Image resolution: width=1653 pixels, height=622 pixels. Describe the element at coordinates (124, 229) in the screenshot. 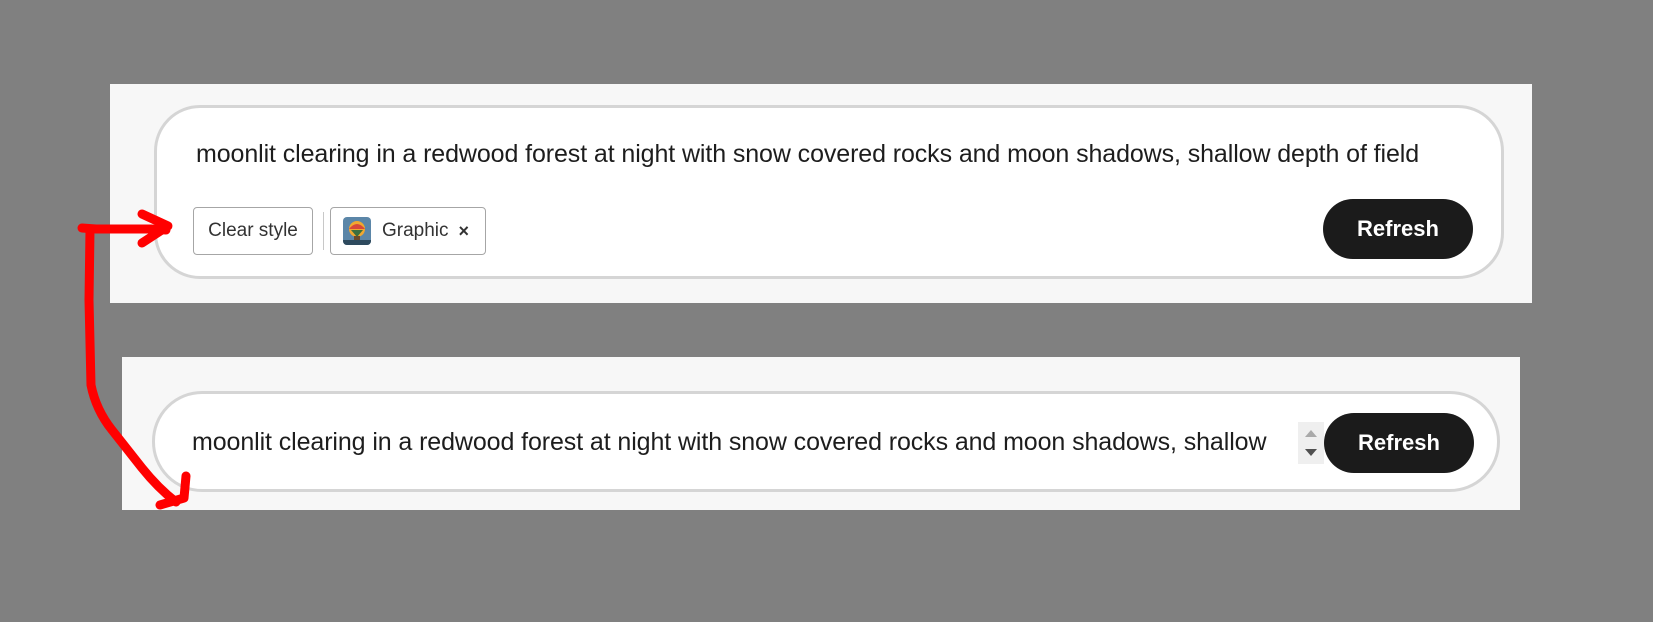

I see `annotation-arrow-to-chip` at that location.